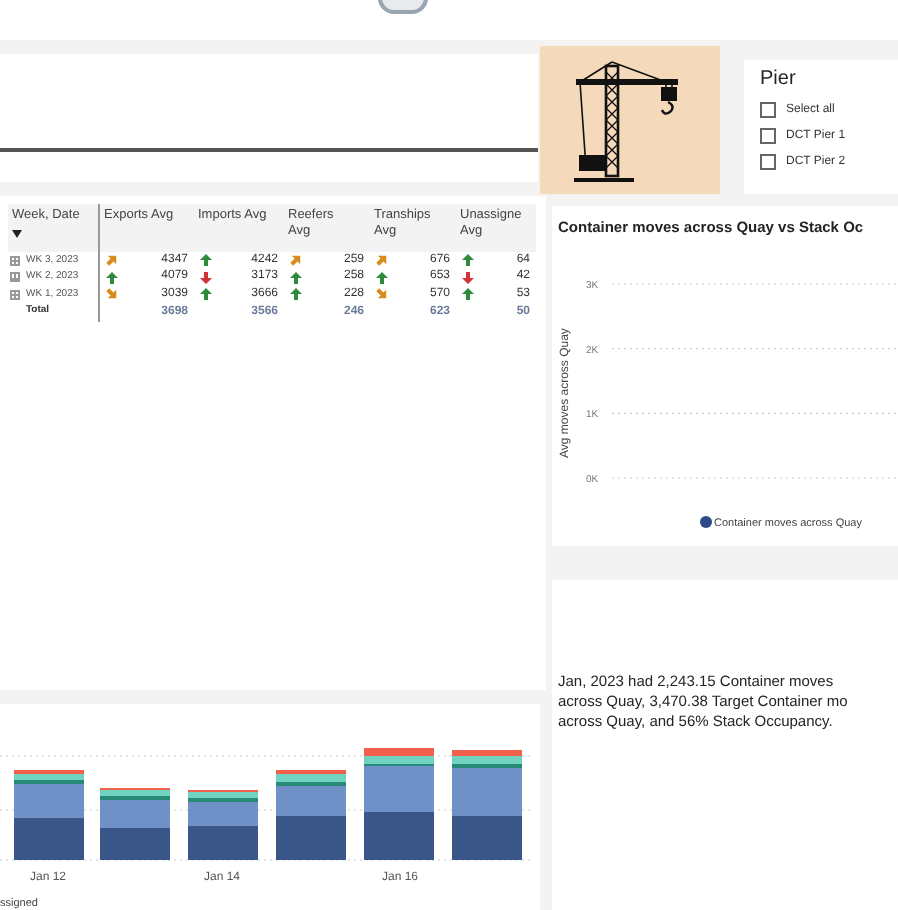 This screenshot has height=910, width=898. I want to click on slicer-title: Pier, so click(779, 80).